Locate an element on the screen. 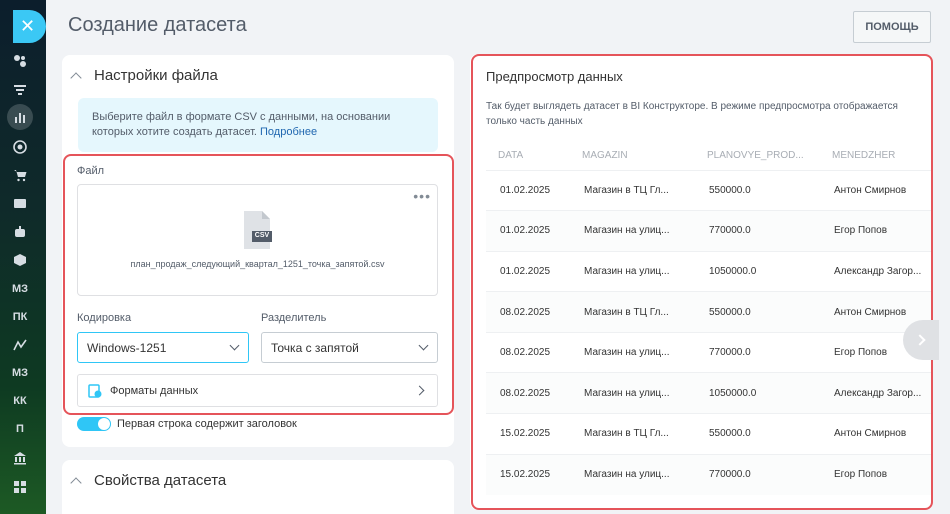  rail-item-target is located at coordinates (20, 147).